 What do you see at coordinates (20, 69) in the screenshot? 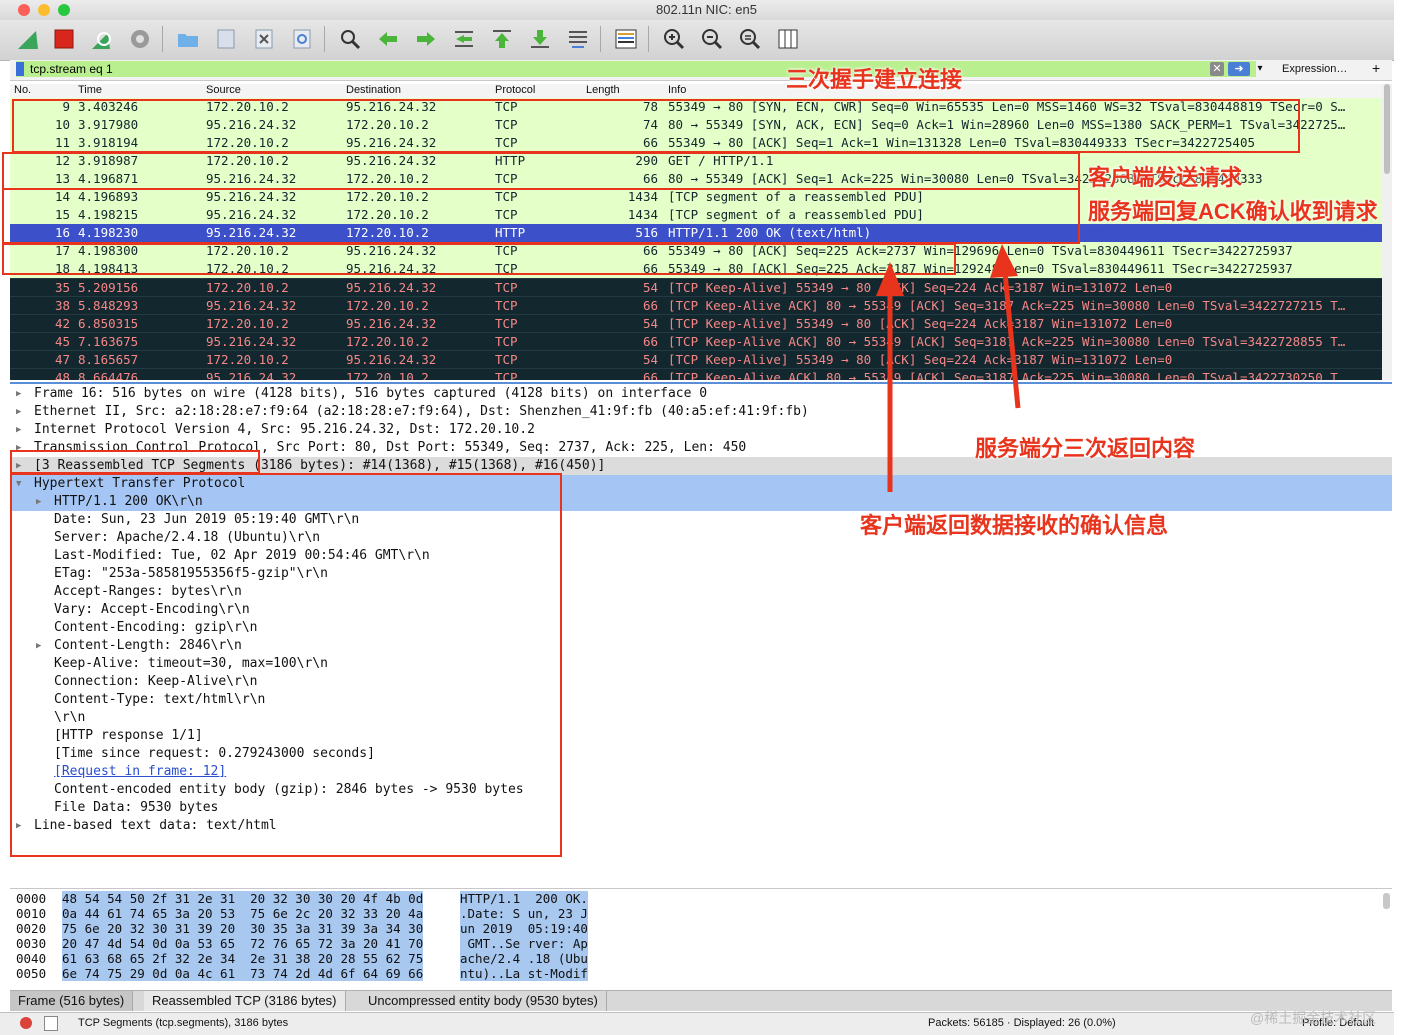
I see `bookmark-icon` at bounding box center [20, 69].